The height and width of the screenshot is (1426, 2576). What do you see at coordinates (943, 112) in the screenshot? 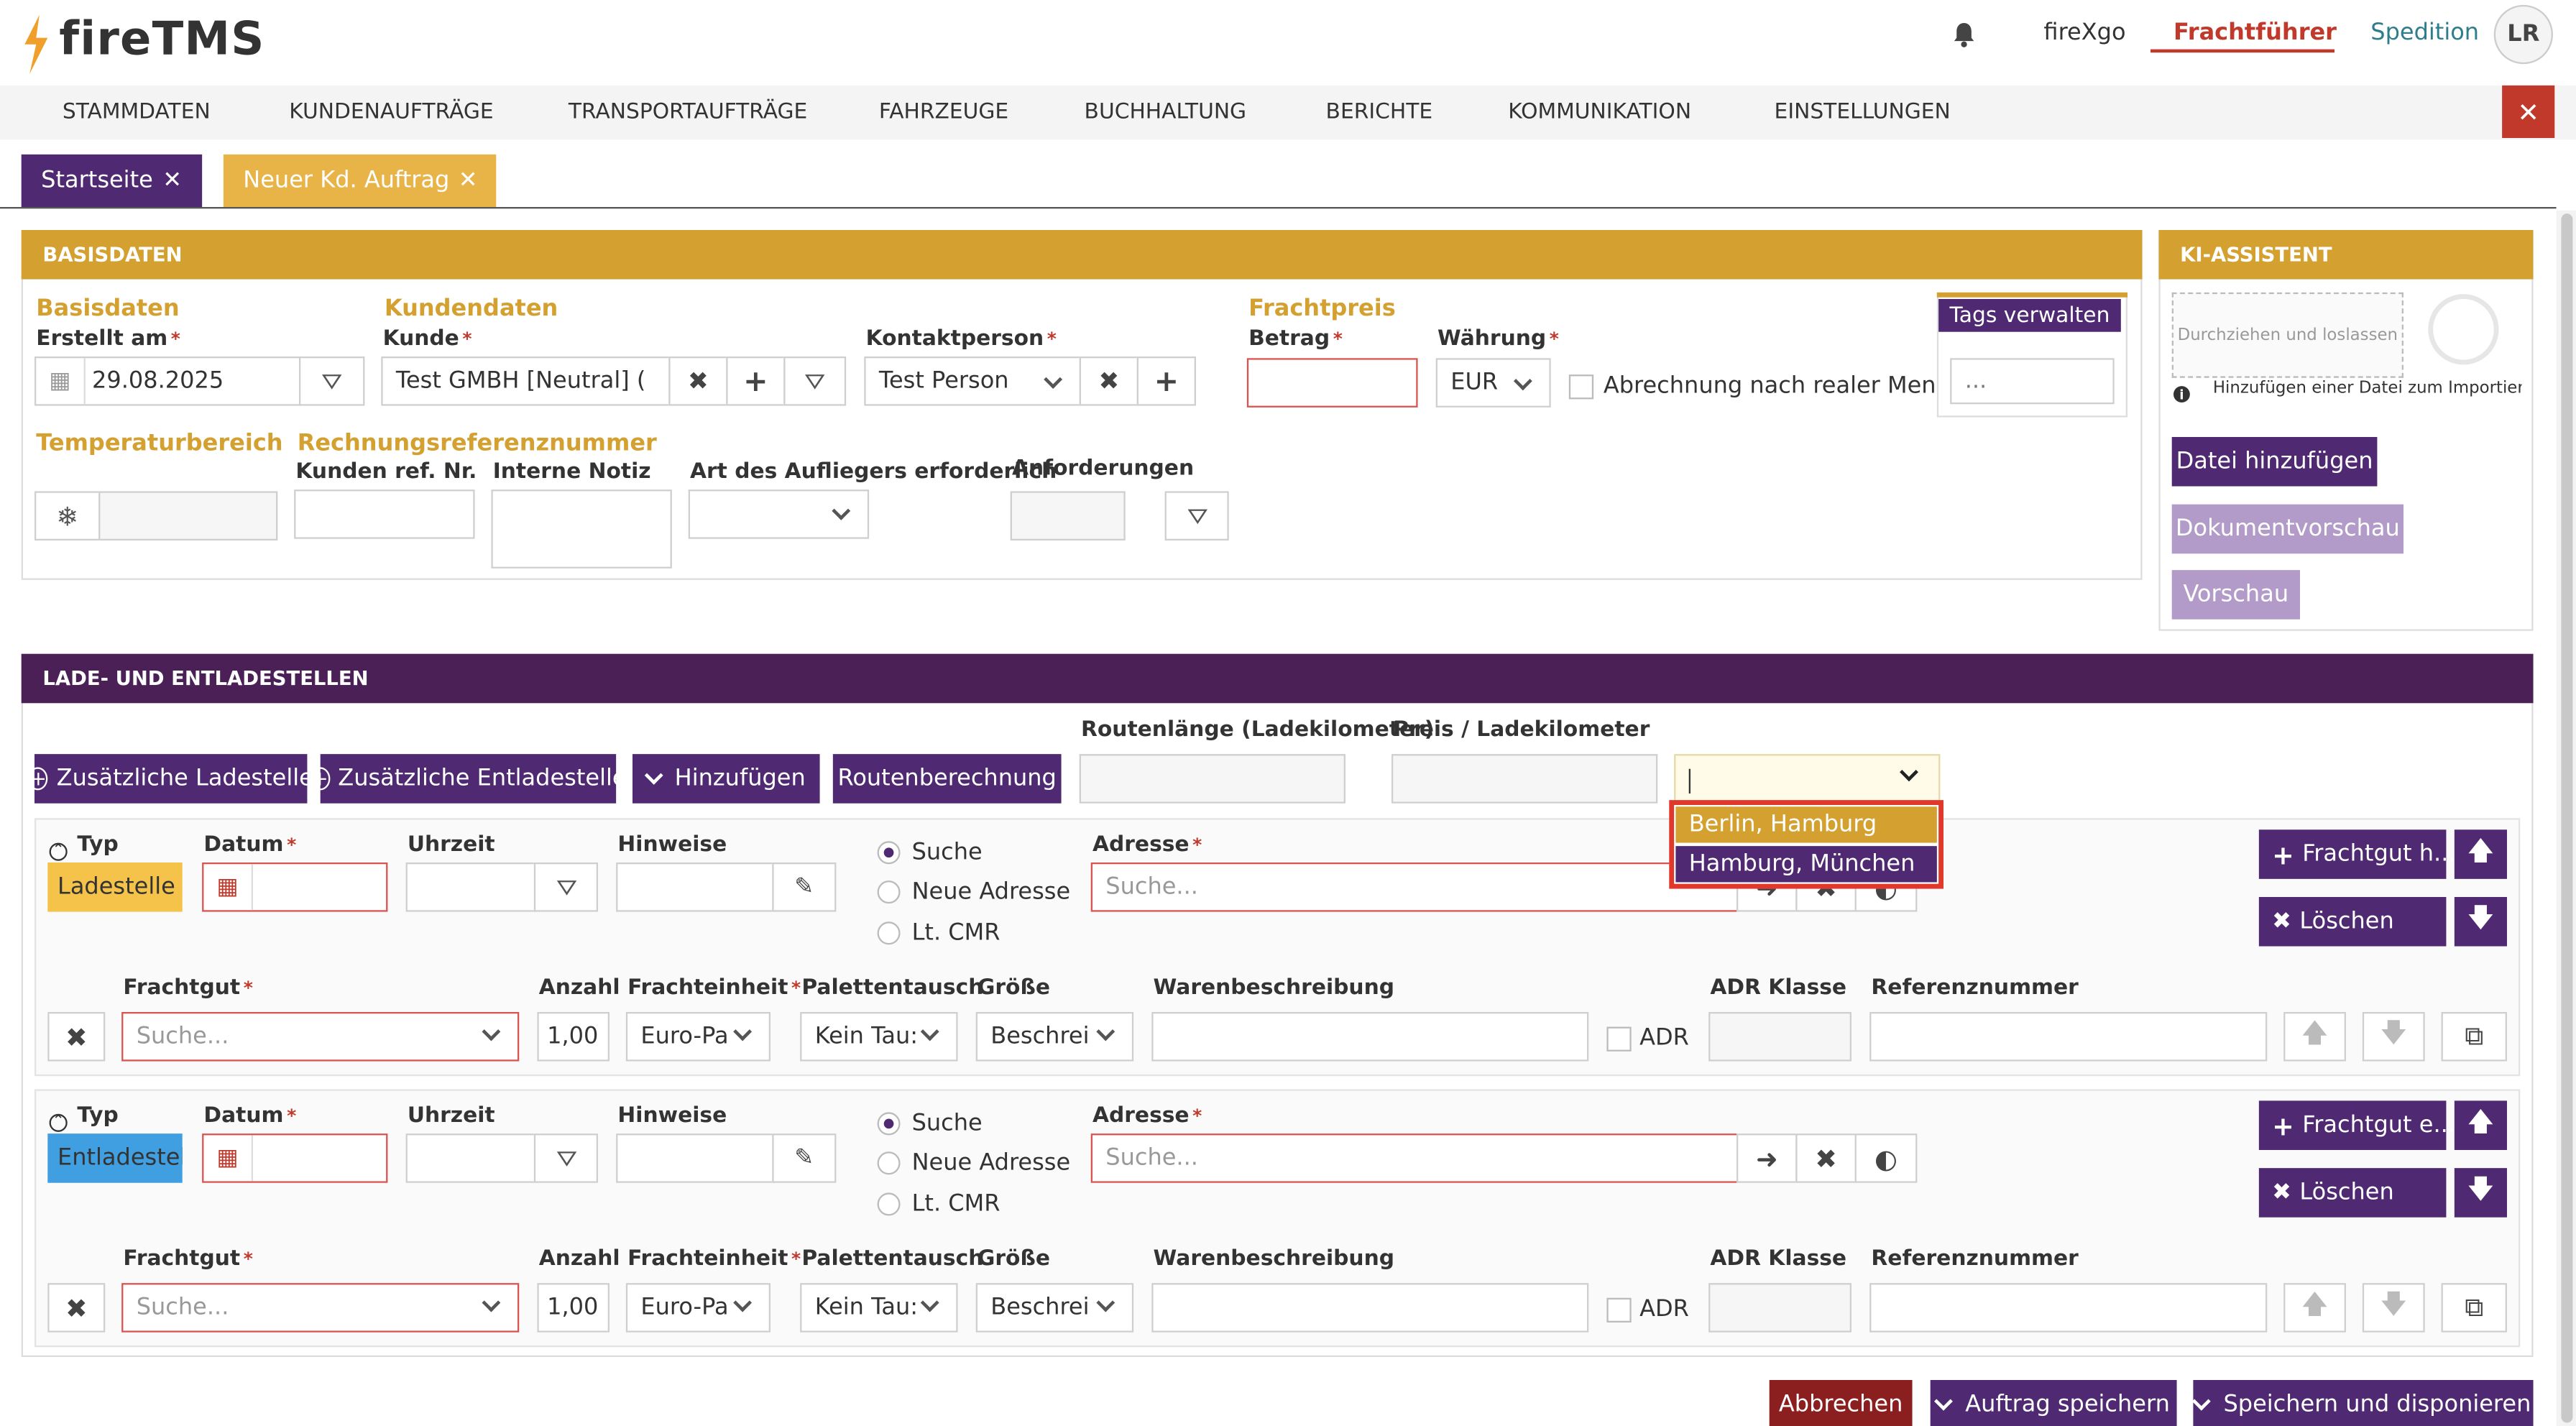
I see `menu-fahrzeuge: FAHRZEUGE` at bounding box center [943, 112].